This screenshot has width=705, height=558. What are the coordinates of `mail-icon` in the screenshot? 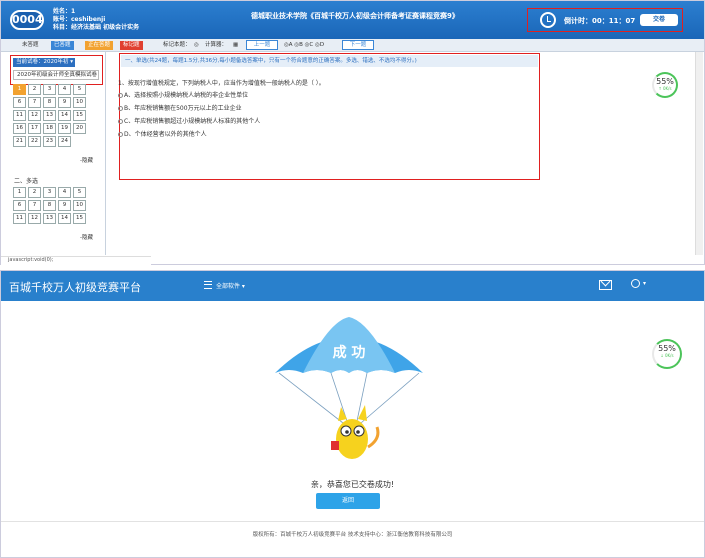 It's located at (605, 285).